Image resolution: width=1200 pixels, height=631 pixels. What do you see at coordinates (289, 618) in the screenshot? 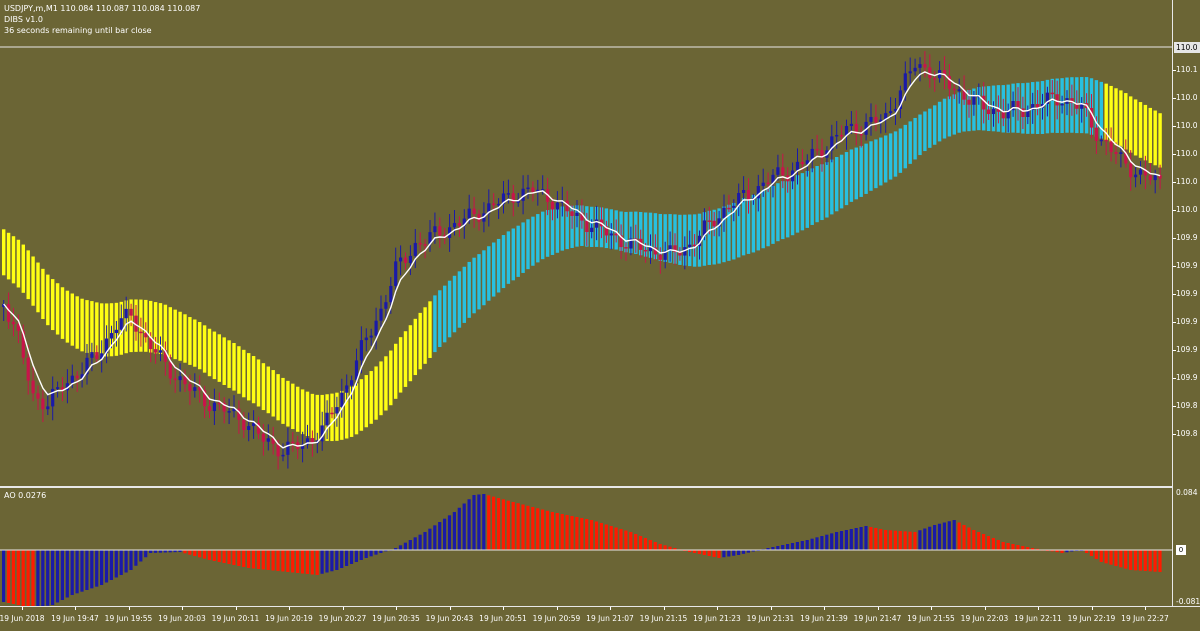
I see `time-tick-label: 19 Jun 20:19` at bounding box center [289, 618].